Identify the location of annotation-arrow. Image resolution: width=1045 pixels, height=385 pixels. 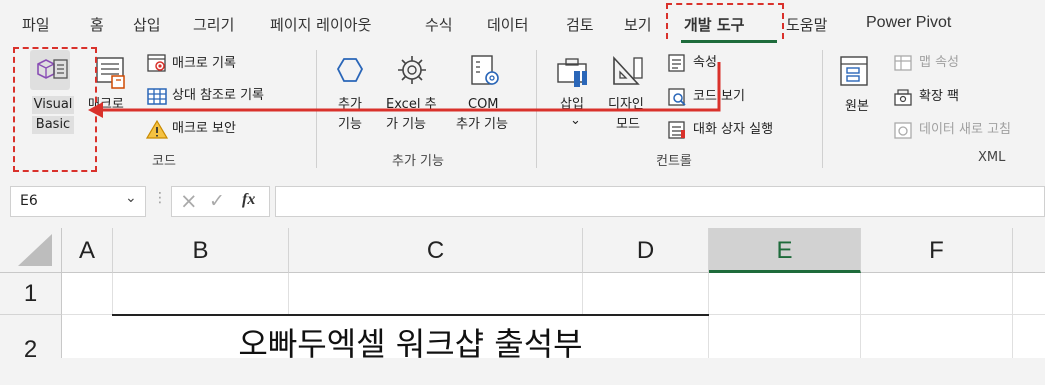
(404, 90).